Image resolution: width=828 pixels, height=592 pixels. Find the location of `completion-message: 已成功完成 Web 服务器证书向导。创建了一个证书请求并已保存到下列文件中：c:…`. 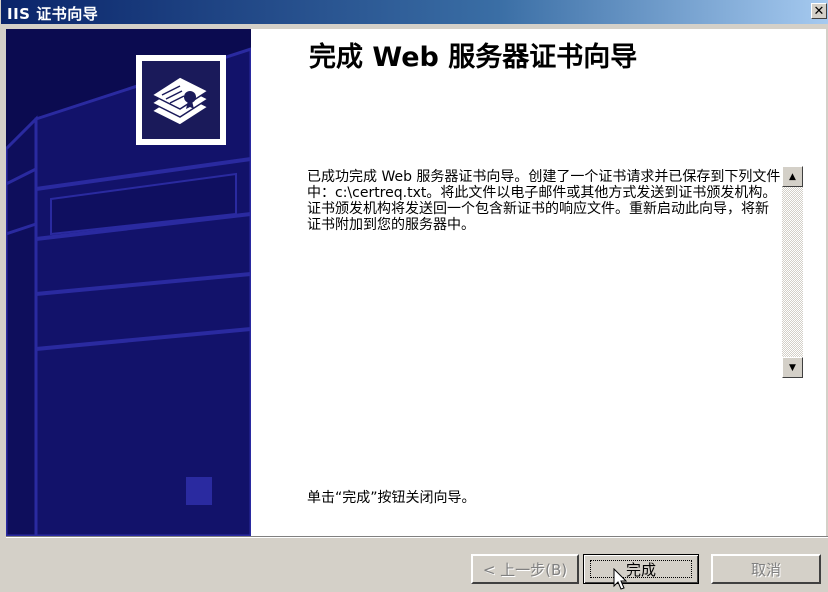

completion-message: 已成功完成 Web 服务器证书向导。创建了一个证书请求并已保存到下列文件中：c:… is located at coordinates (544, 201).